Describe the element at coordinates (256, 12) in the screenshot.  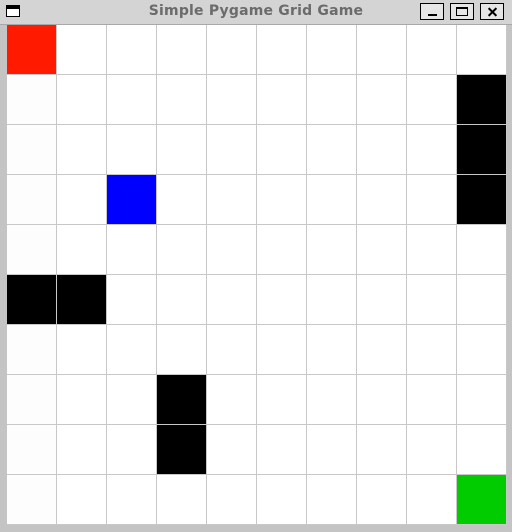
I see `title-bar: Simple Pygame Grid Game` at that location.